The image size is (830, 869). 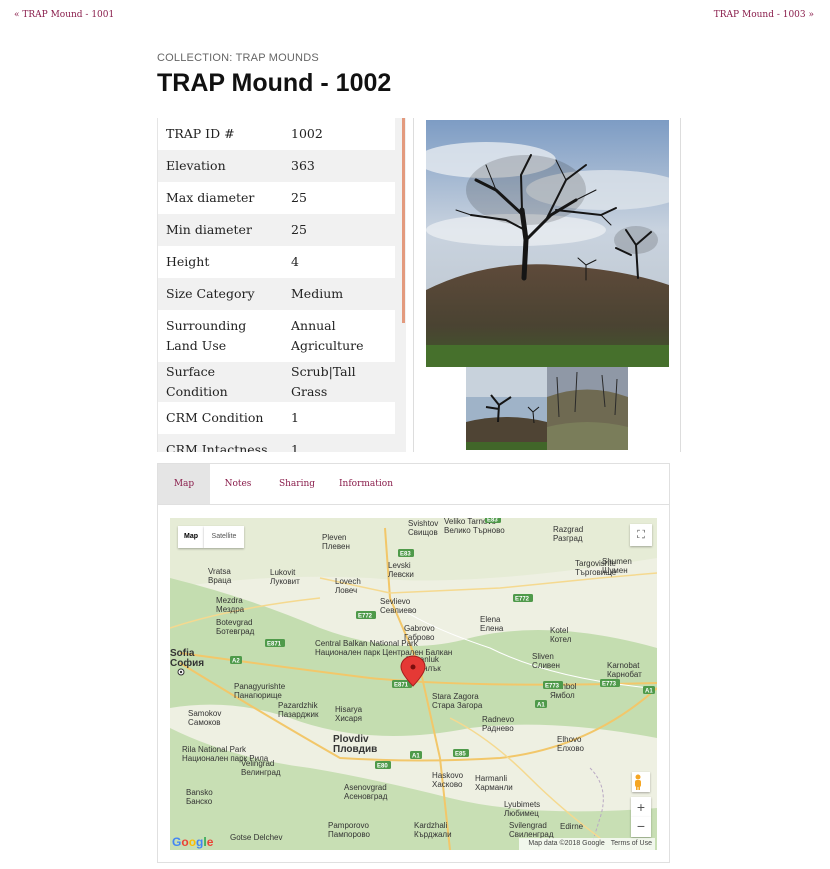 What do you see at coordinates (327, 335) in the screenshot?
I see `attribute-value: Annual Agriculture` at bounding box center [327, 335].